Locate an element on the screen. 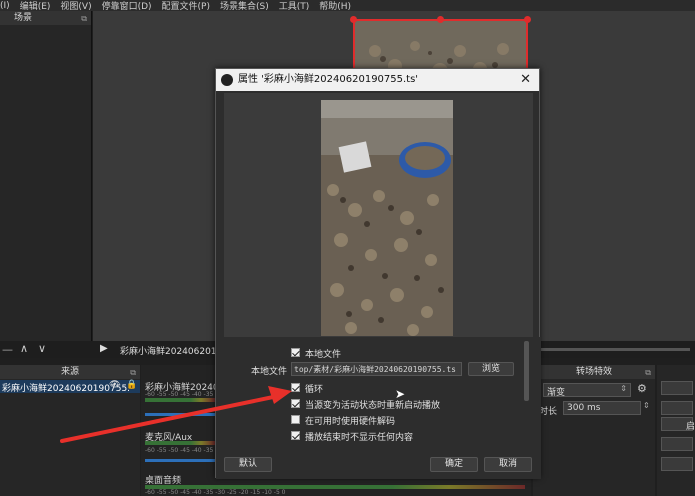 Image resolution: width=695 pixels, height=496 pixels. scenes-dock-title: 场景 ⧉ is located at coordinates (45, 18).